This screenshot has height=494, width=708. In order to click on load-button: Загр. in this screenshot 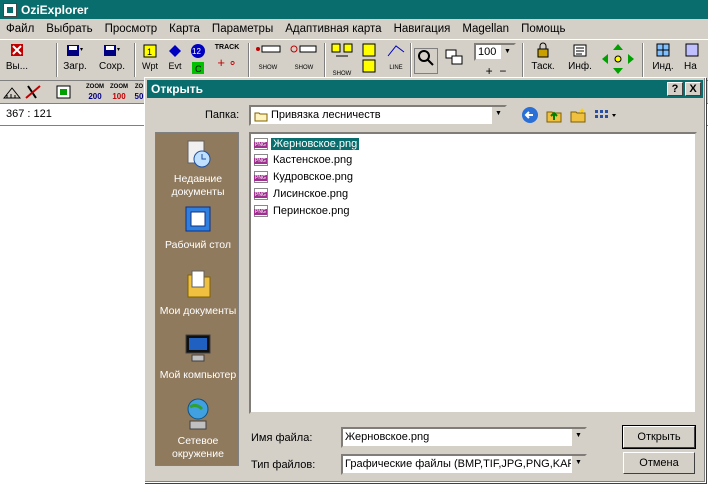, I will do `click(75, 60)`.